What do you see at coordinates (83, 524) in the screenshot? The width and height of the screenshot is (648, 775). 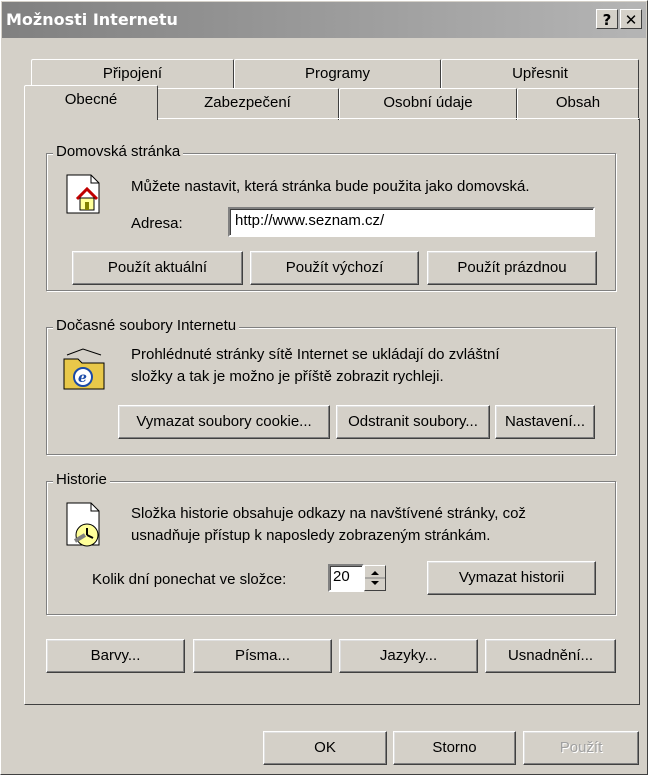 I see `history-icon` at bounding box center [83, 524].